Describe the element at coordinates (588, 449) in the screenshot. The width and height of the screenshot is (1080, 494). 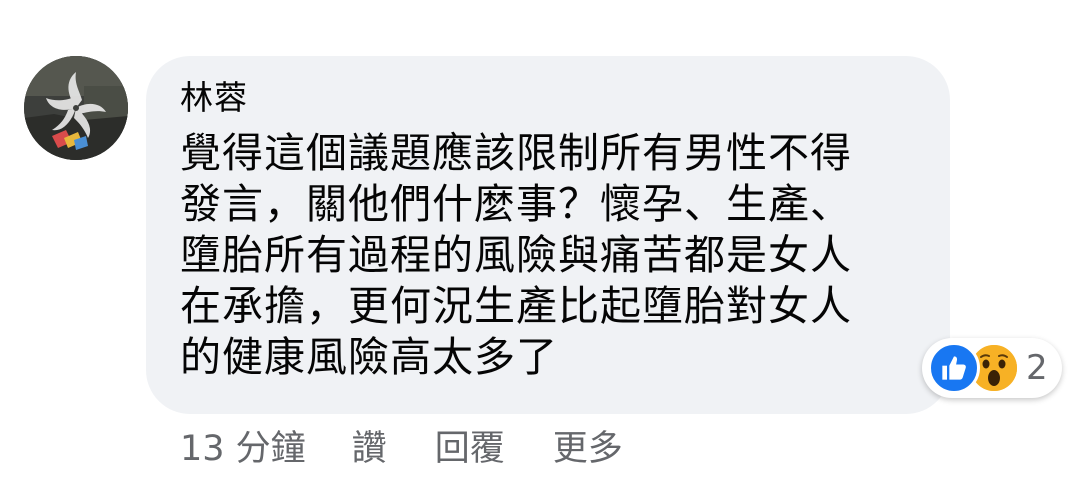
I see `more-button: 更多` at that location.